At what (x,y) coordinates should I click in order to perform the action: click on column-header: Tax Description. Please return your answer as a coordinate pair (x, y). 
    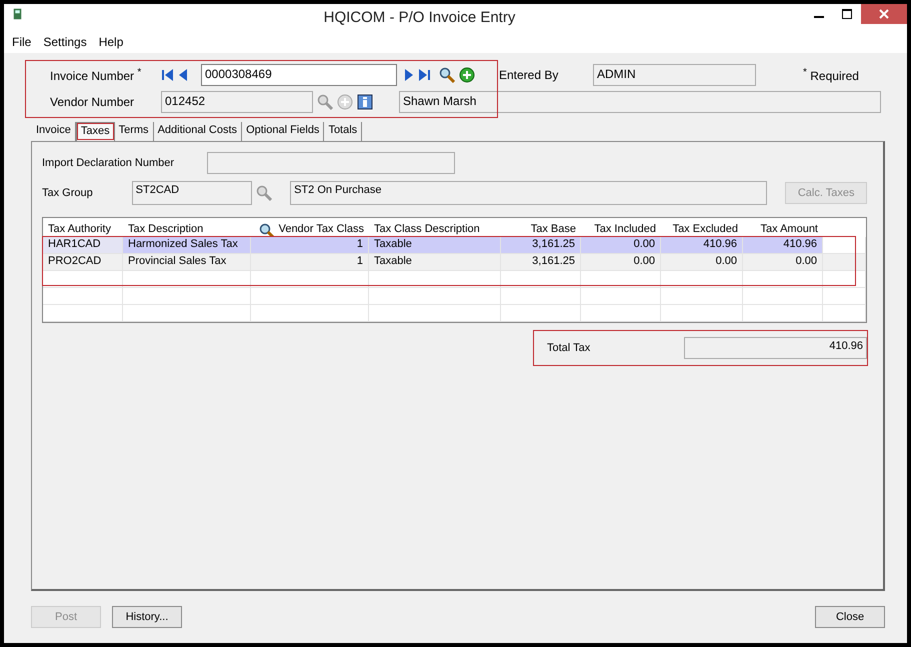
    Looking at the image, I should click on (166, 231).